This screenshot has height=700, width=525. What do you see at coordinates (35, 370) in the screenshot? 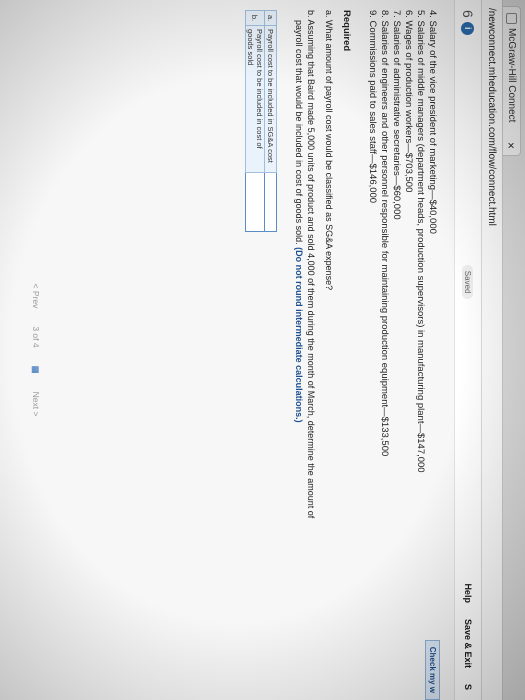
I see `grid-icon: ▦` at bounding box center [35, 370].